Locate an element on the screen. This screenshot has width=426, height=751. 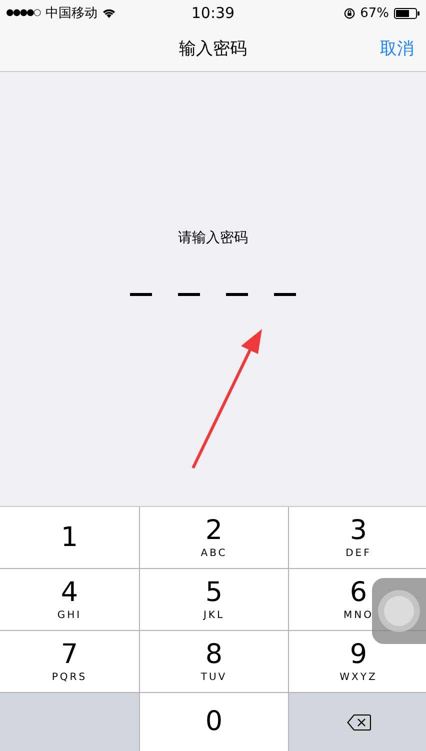
keypad-key: 7 PQRS is located at coordinates (69, 661).